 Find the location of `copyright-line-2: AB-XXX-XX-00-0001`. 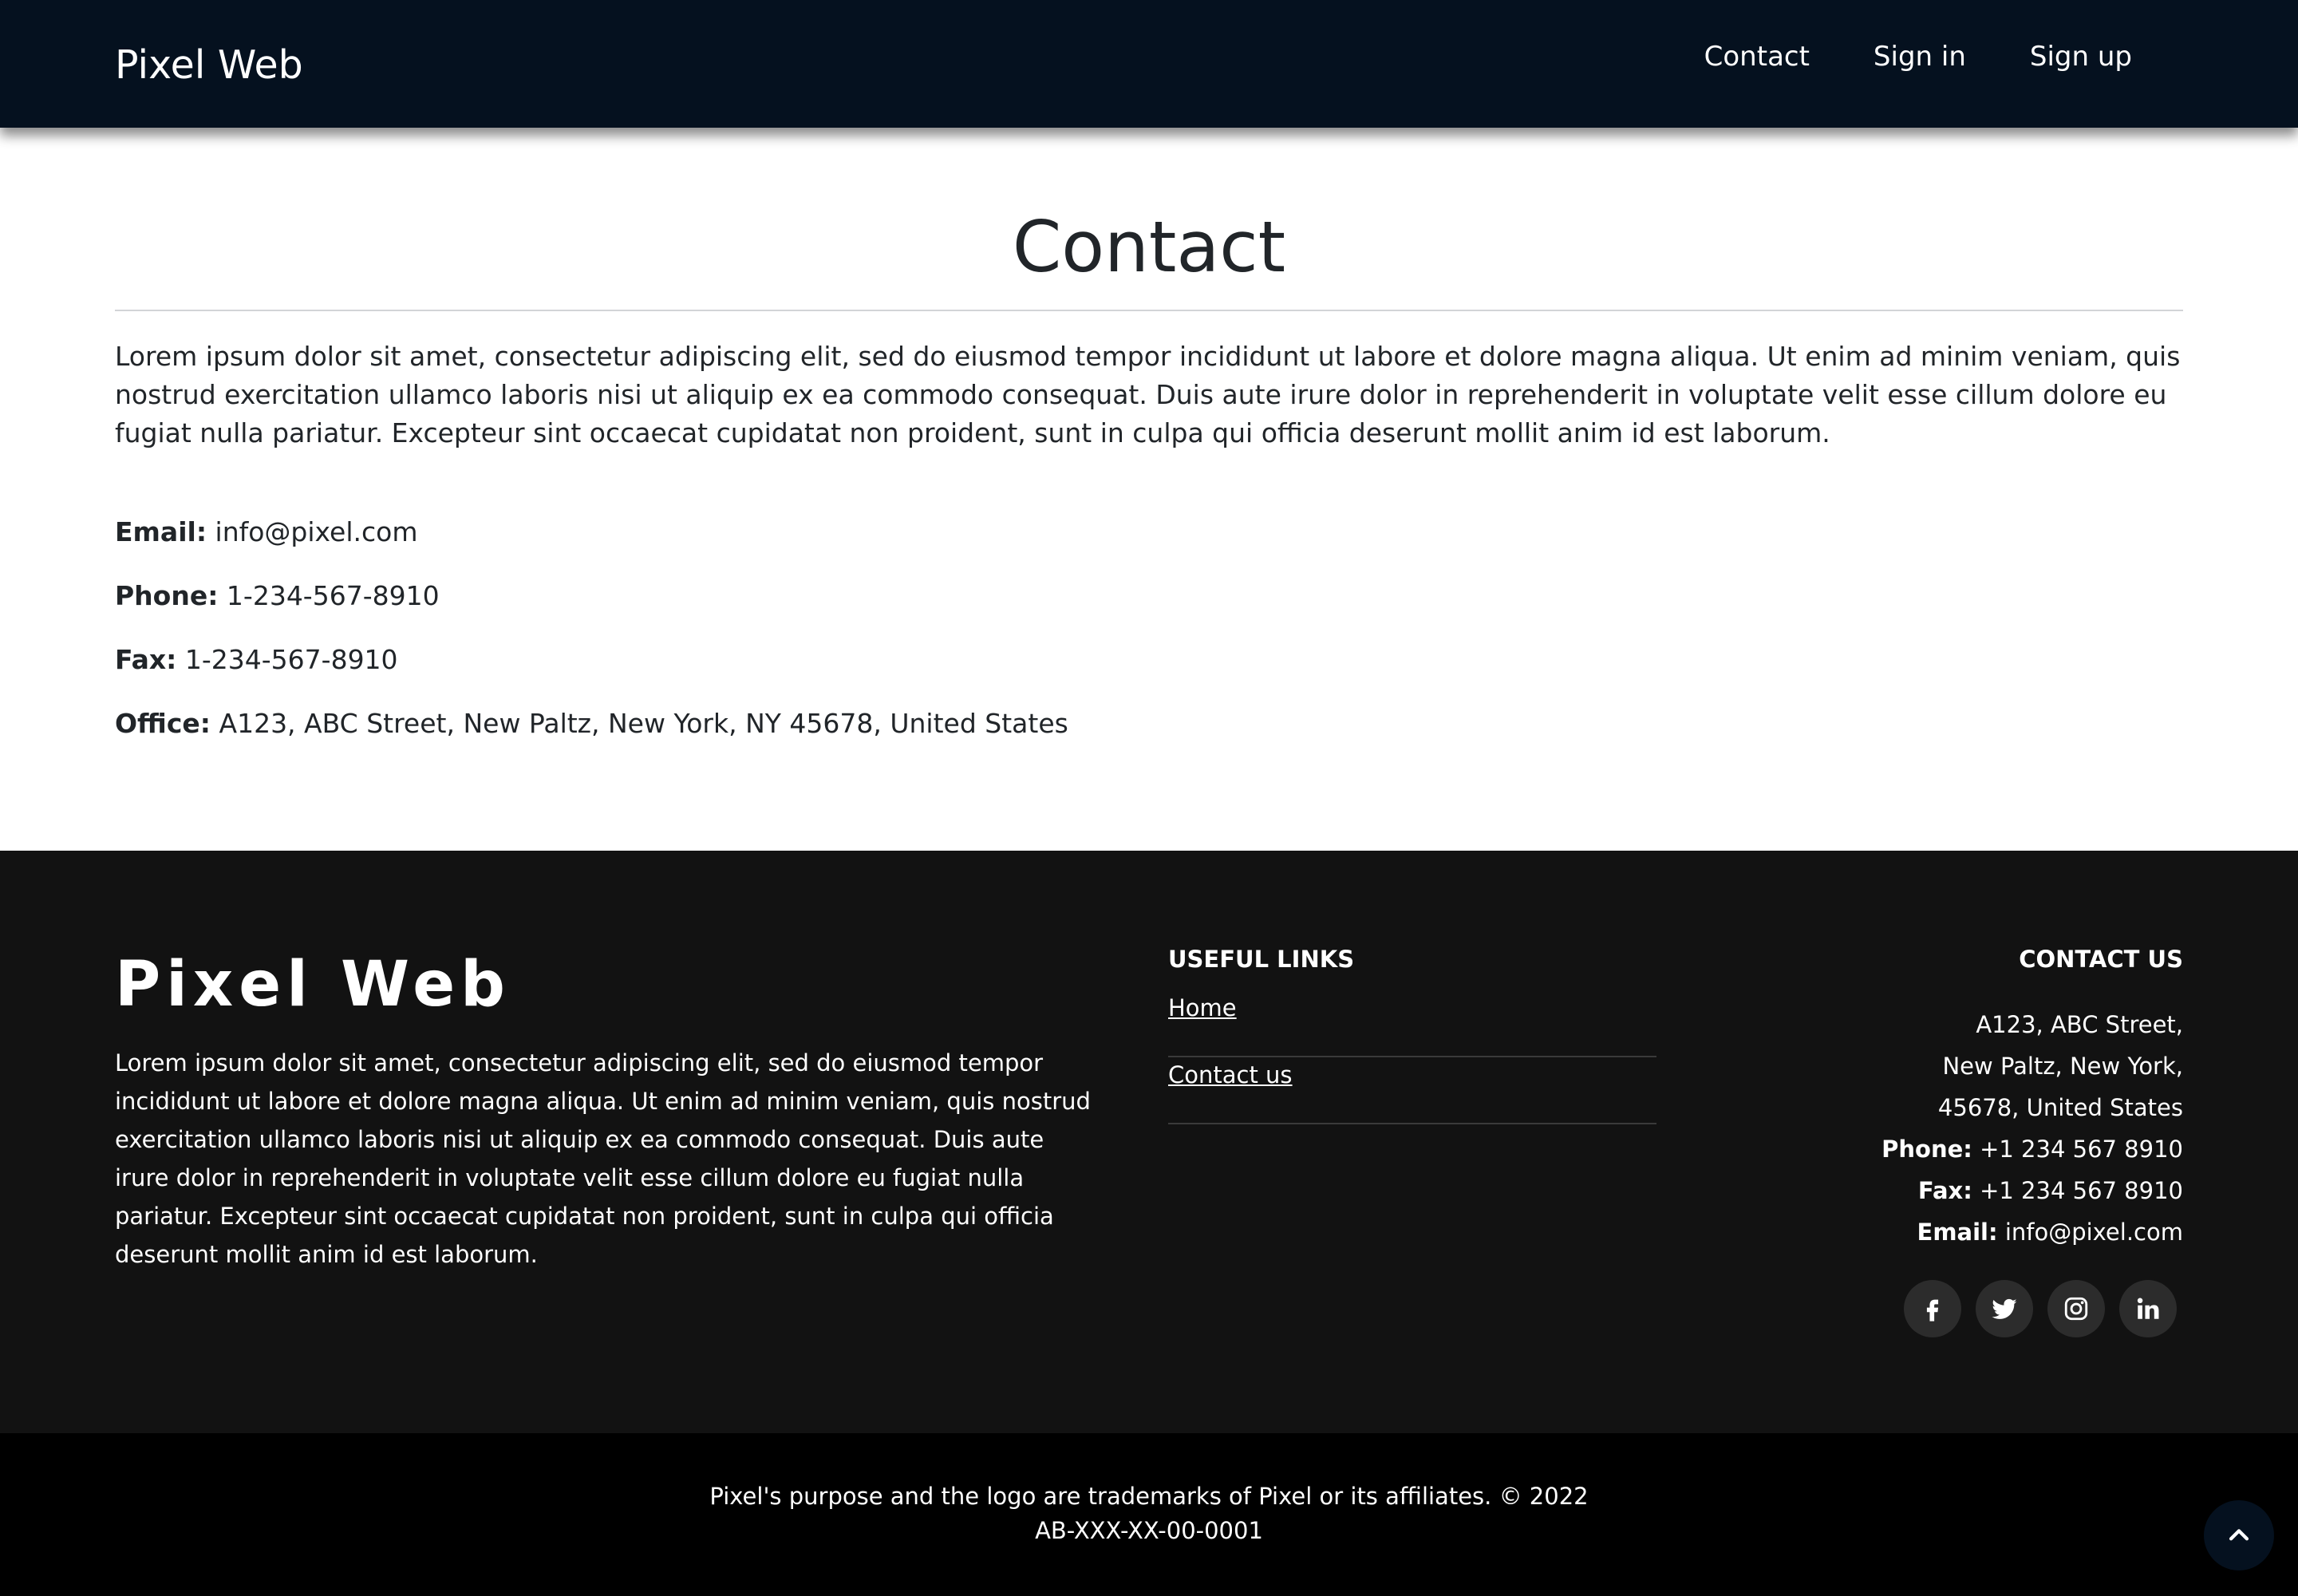

copyright-line-2: AB-XXX-XX-00-0001 is located at coordinates (1149, 1530).